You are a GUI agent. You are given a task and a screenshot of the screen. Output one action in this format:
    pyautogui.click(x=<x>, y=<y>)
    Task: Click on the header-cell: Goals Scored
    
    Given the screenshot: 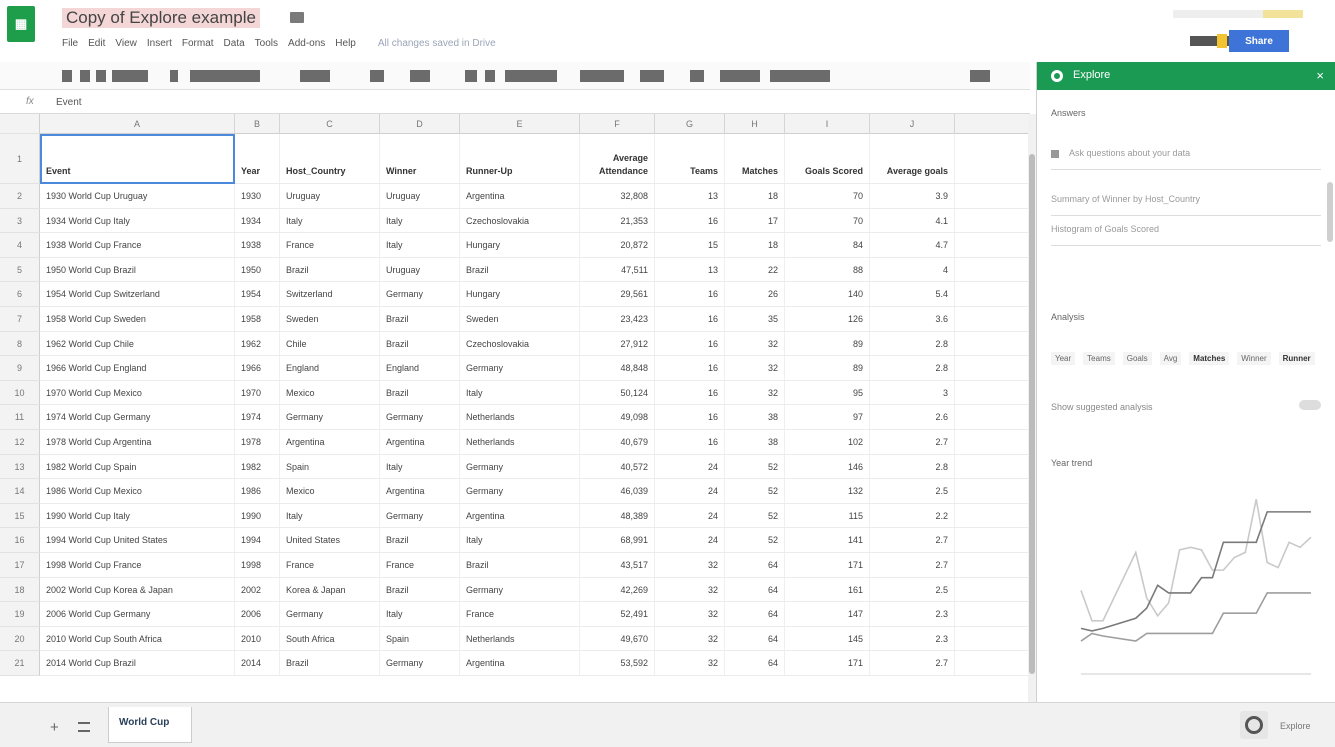 What is the action you would take?
    pyautogui.click(x=827, y=158)
    